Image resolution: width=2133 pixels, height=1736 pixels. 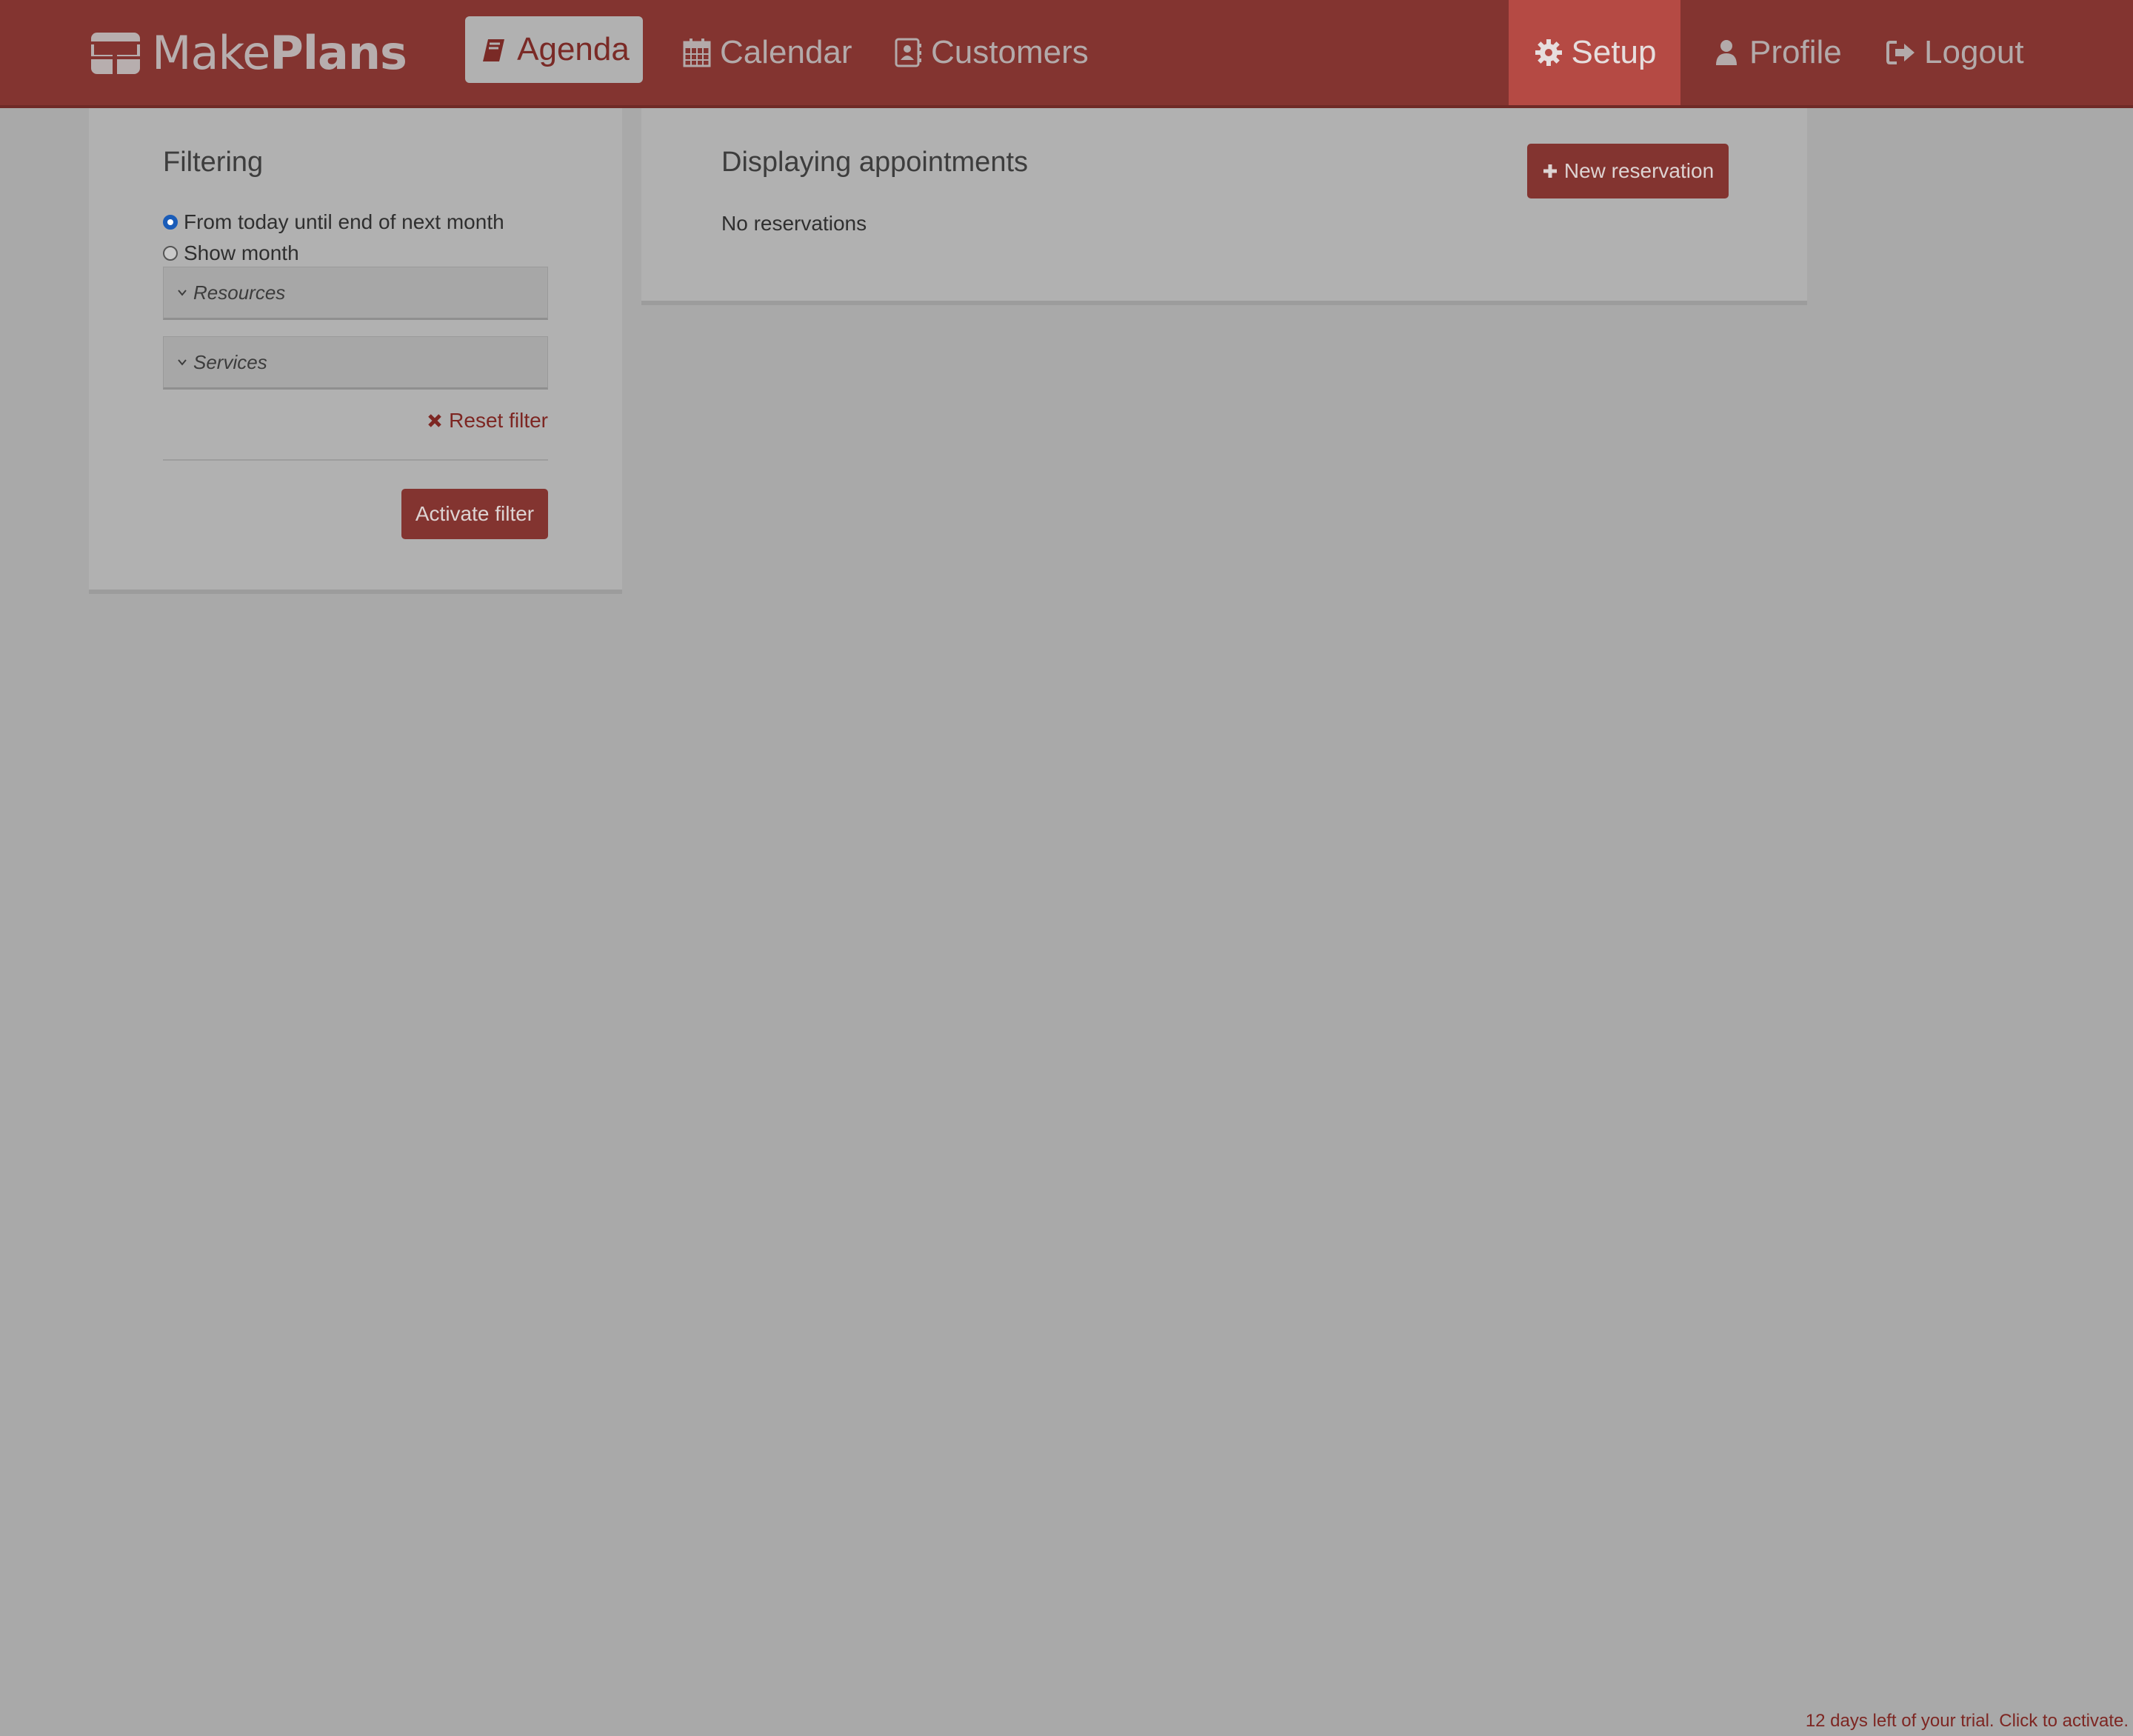 I want to click on filter-option-month-label: Show month, so click(x=241, y=252).